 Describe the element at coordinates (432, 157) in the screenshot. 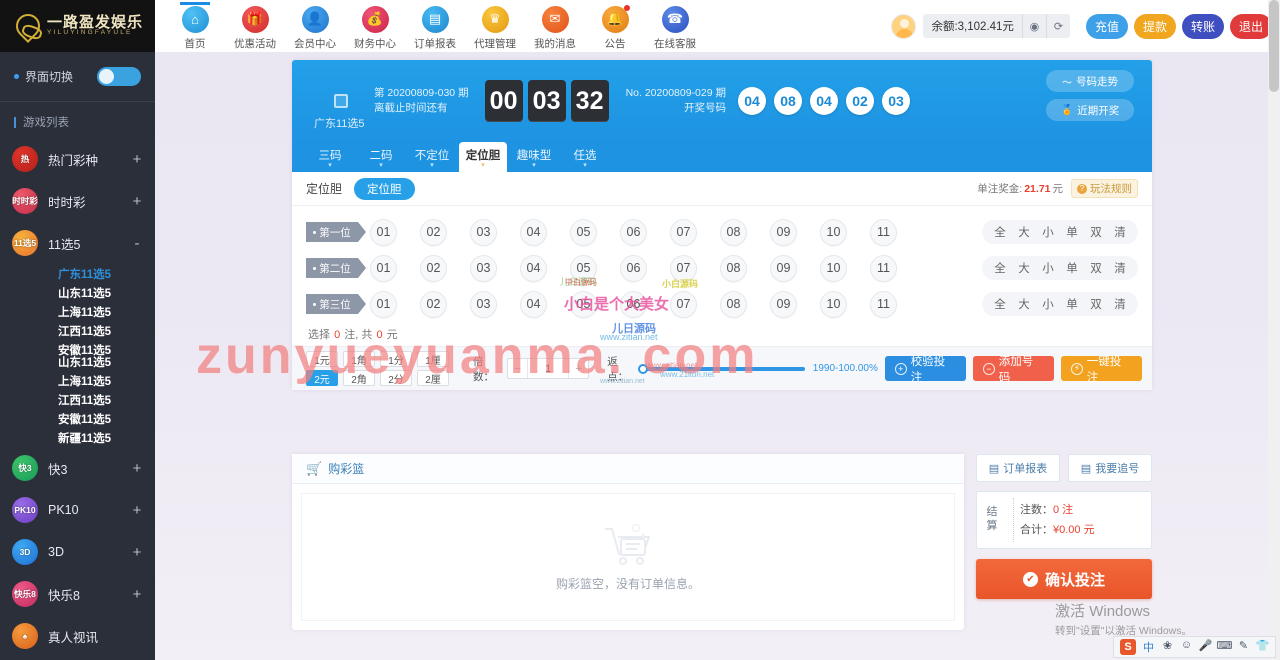

I see `tab-不定位: 不定位 ▾` at that location.